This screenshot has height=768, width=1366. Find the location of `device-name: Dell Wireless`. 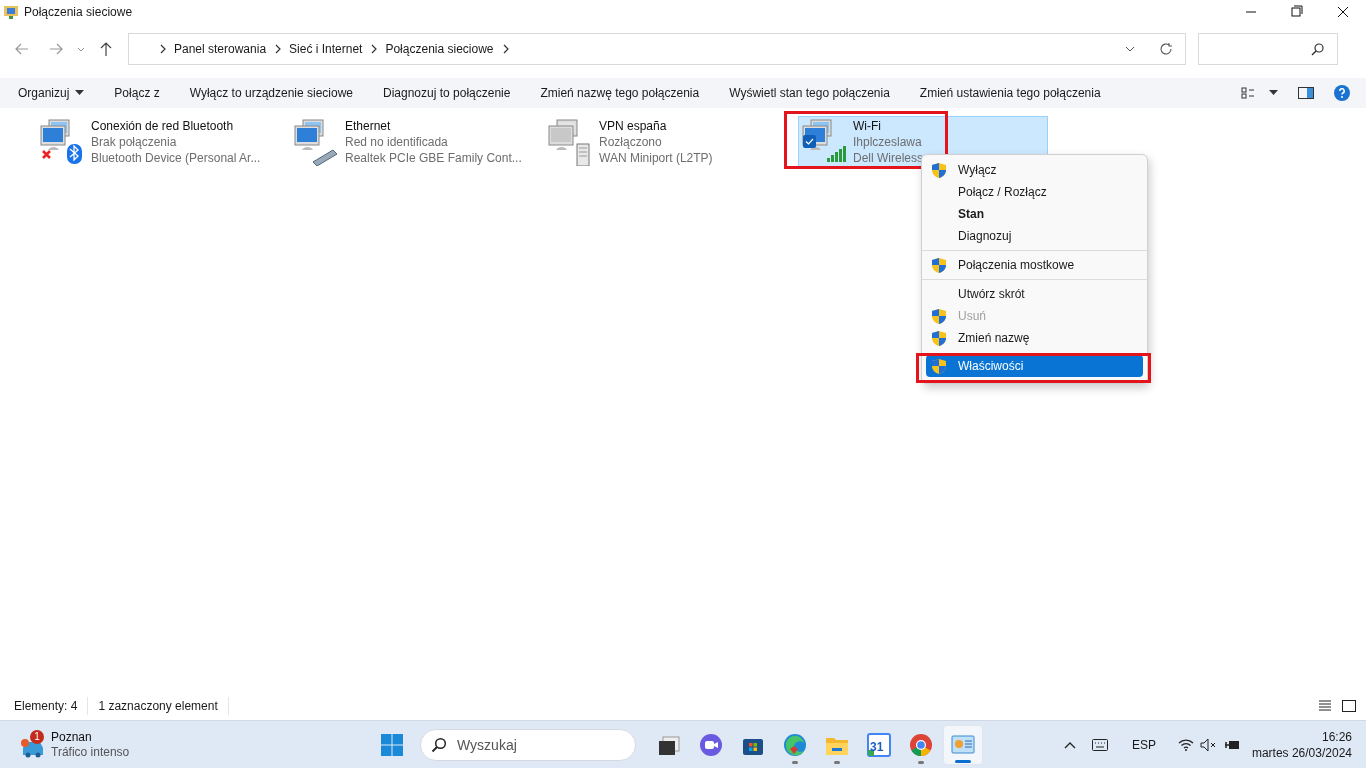

device-name: Dell Wireless is located at coordinates (887, 158).